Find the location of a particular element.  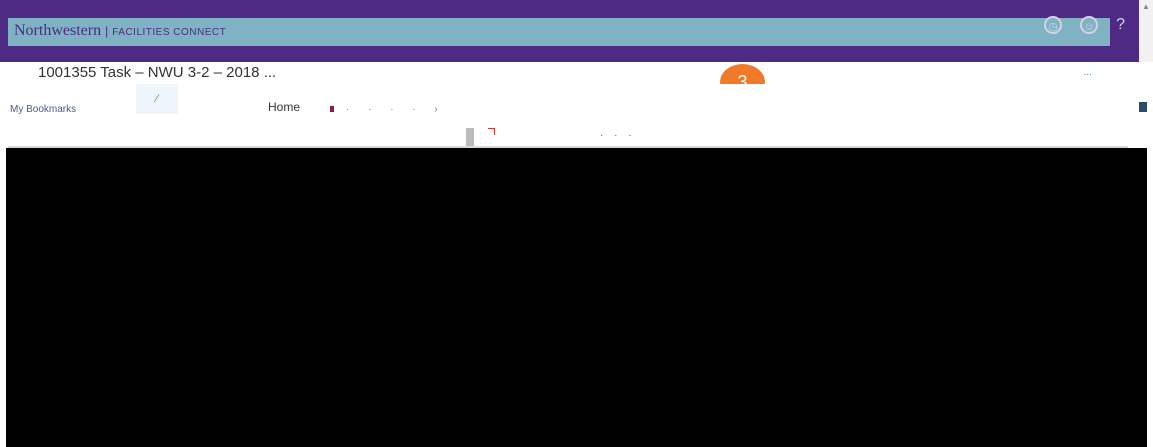

window-scrollbar: ▲ is located at coordinates (1146, 31).